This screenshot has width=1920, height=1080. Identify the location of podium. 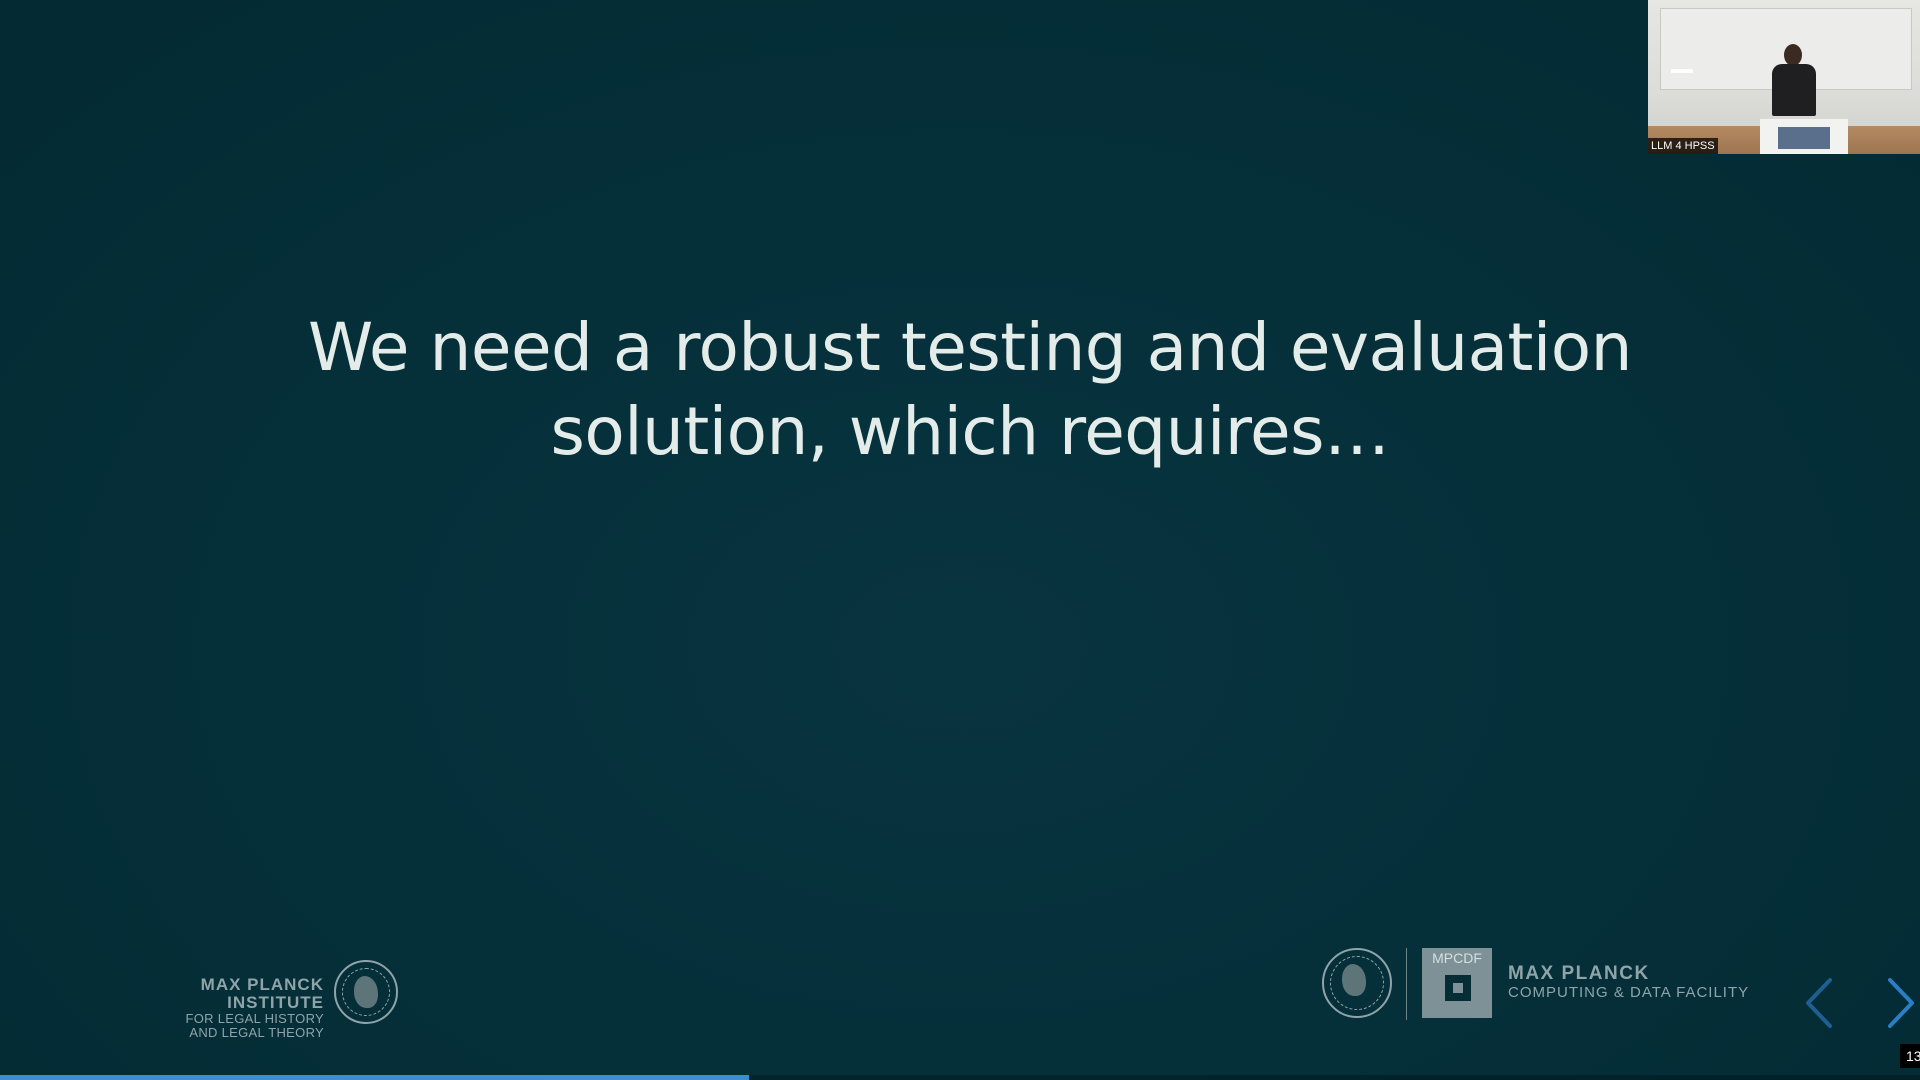
(1804, 135).